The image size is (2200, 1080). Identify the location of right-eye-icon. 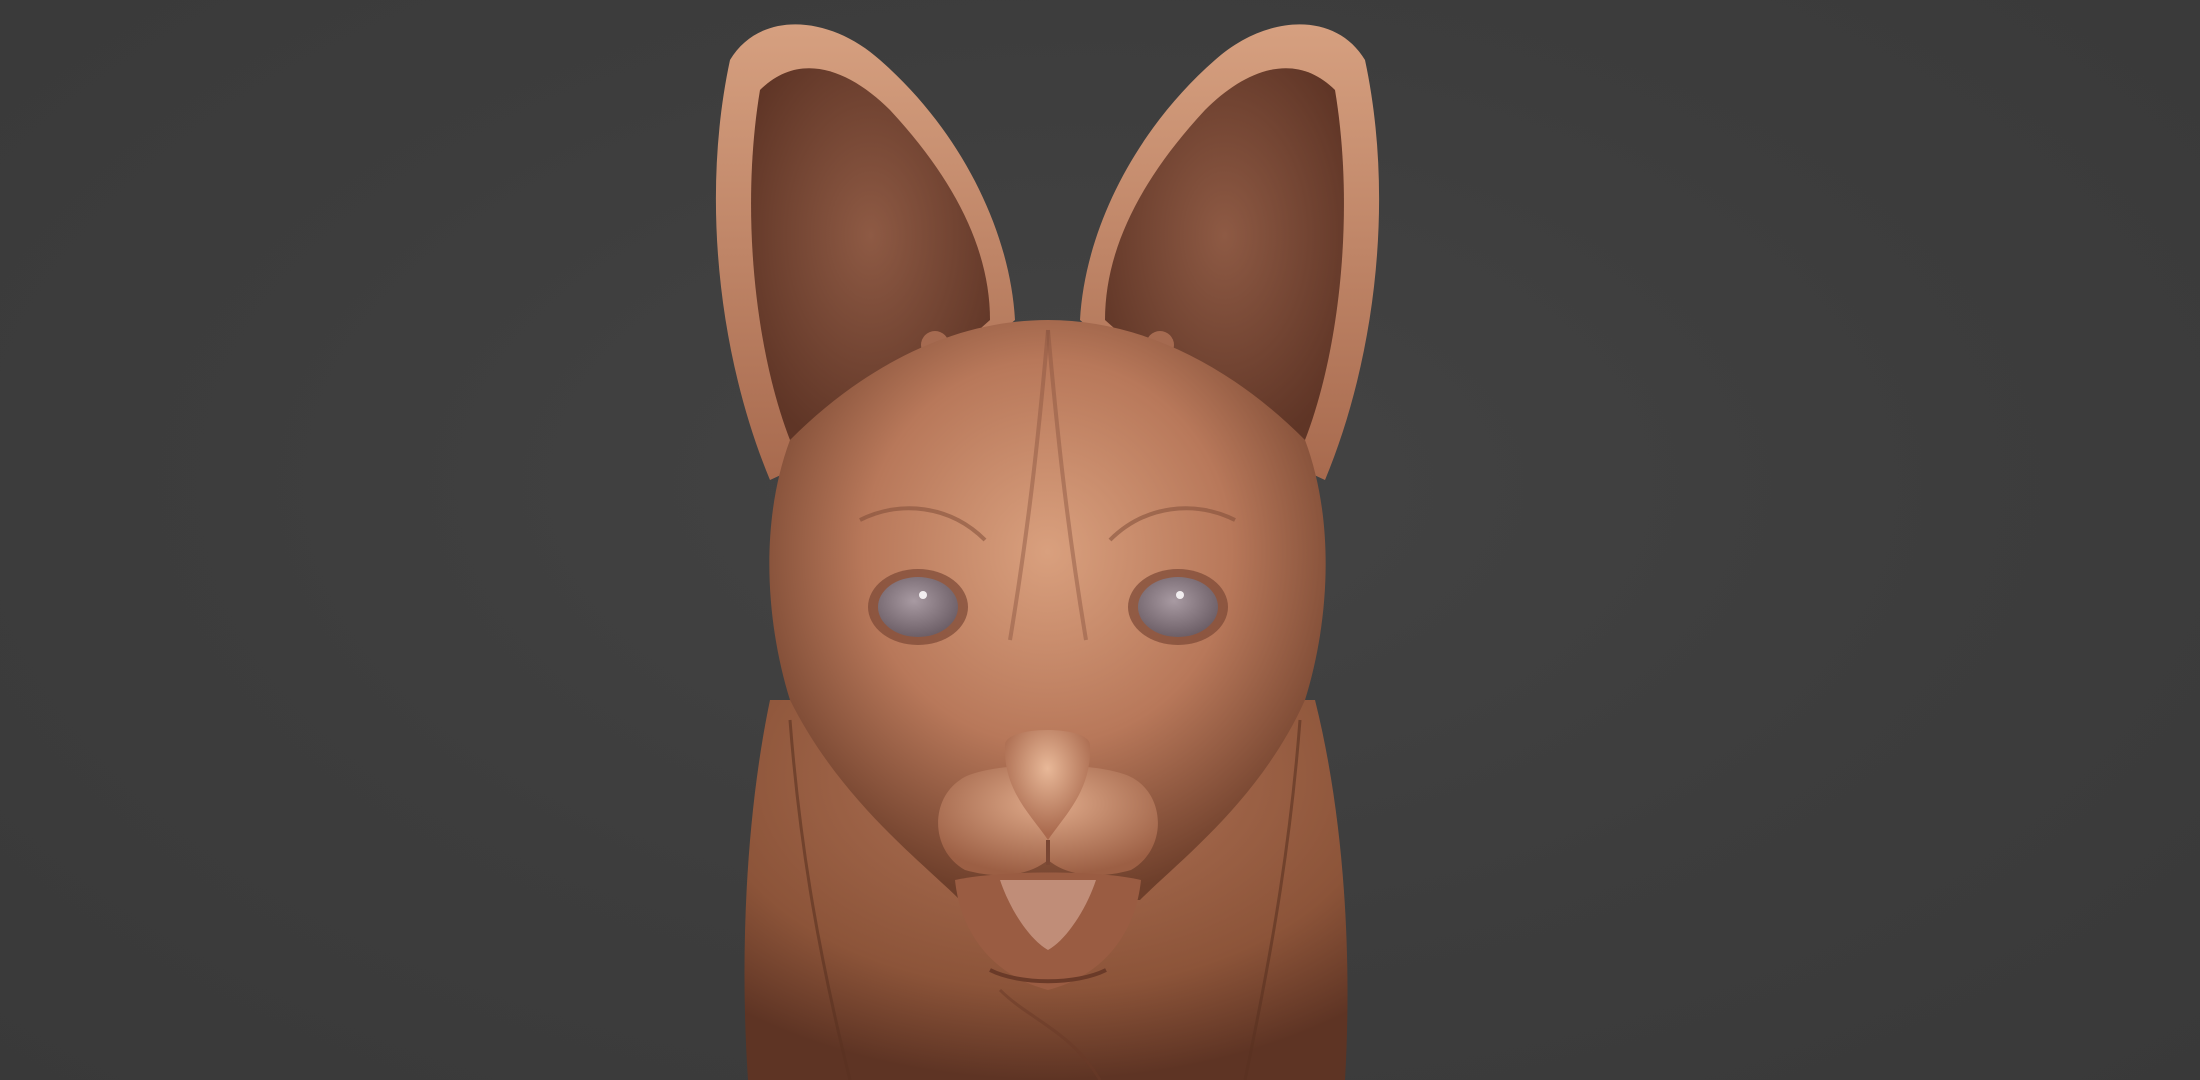
(1178, 607).